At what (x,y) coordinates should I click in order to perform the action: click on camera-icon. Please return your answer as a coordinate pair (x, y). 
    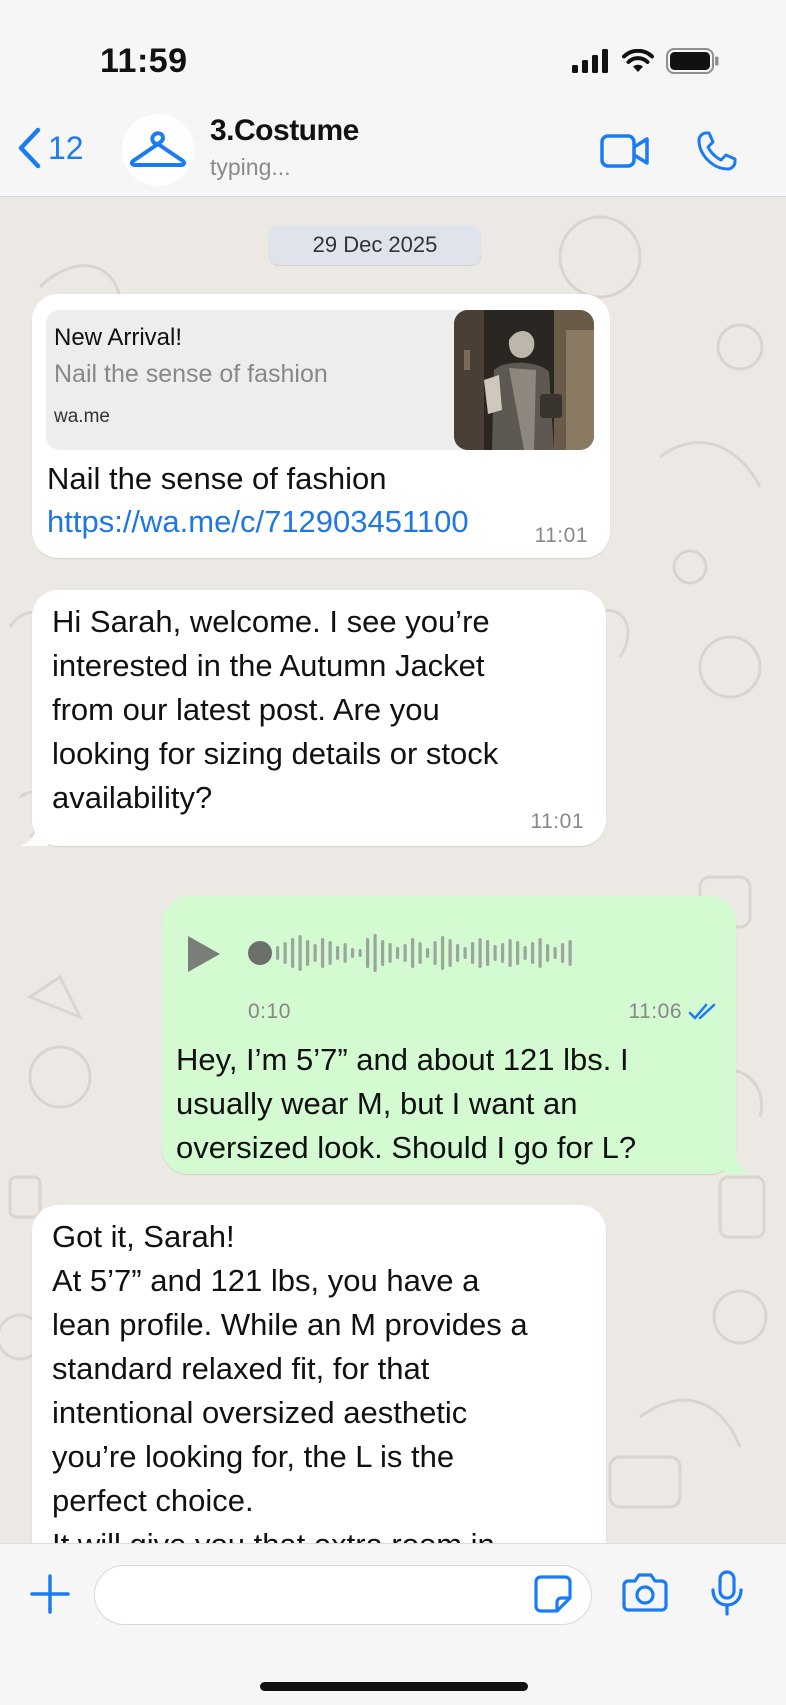
    Looking at the image, I should click on (645, 1592).